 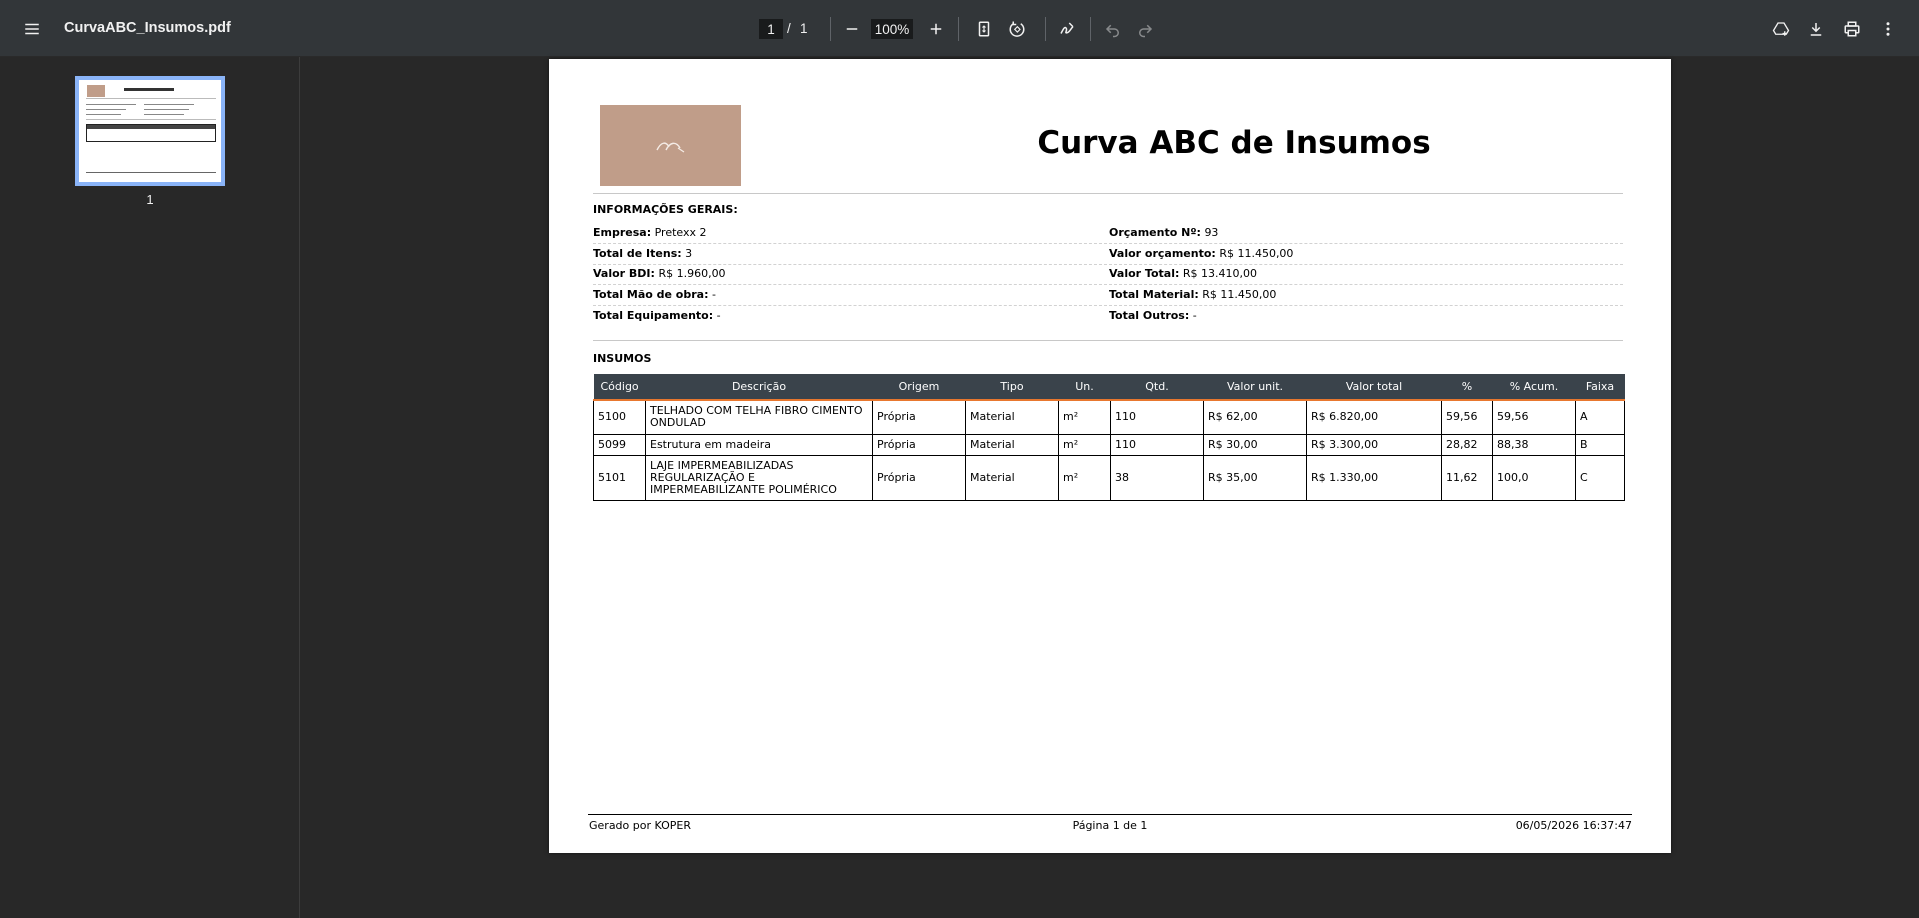 I want to click on zoom-out-button, so click(x=852, y=29).